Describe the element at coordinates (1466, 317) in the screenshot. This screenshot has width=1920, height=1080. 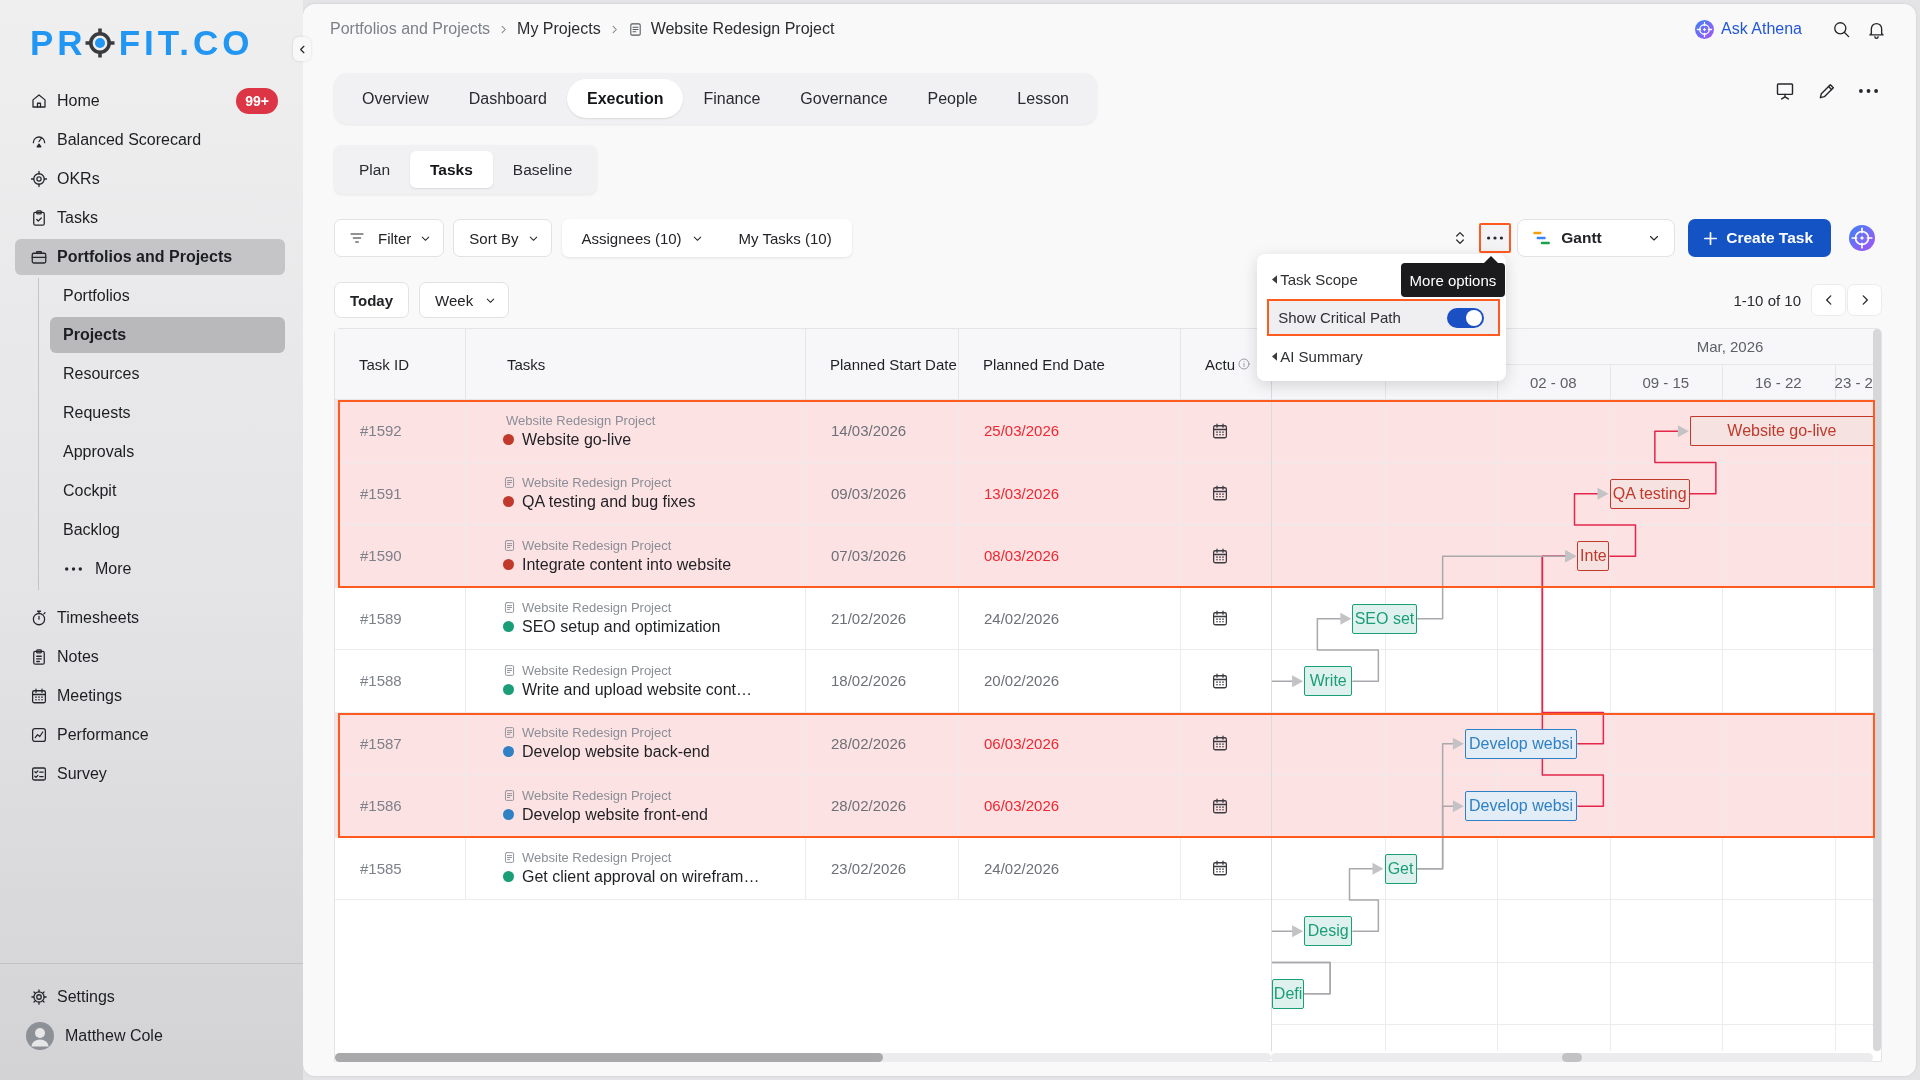
I see `toggle-switch` at that location.